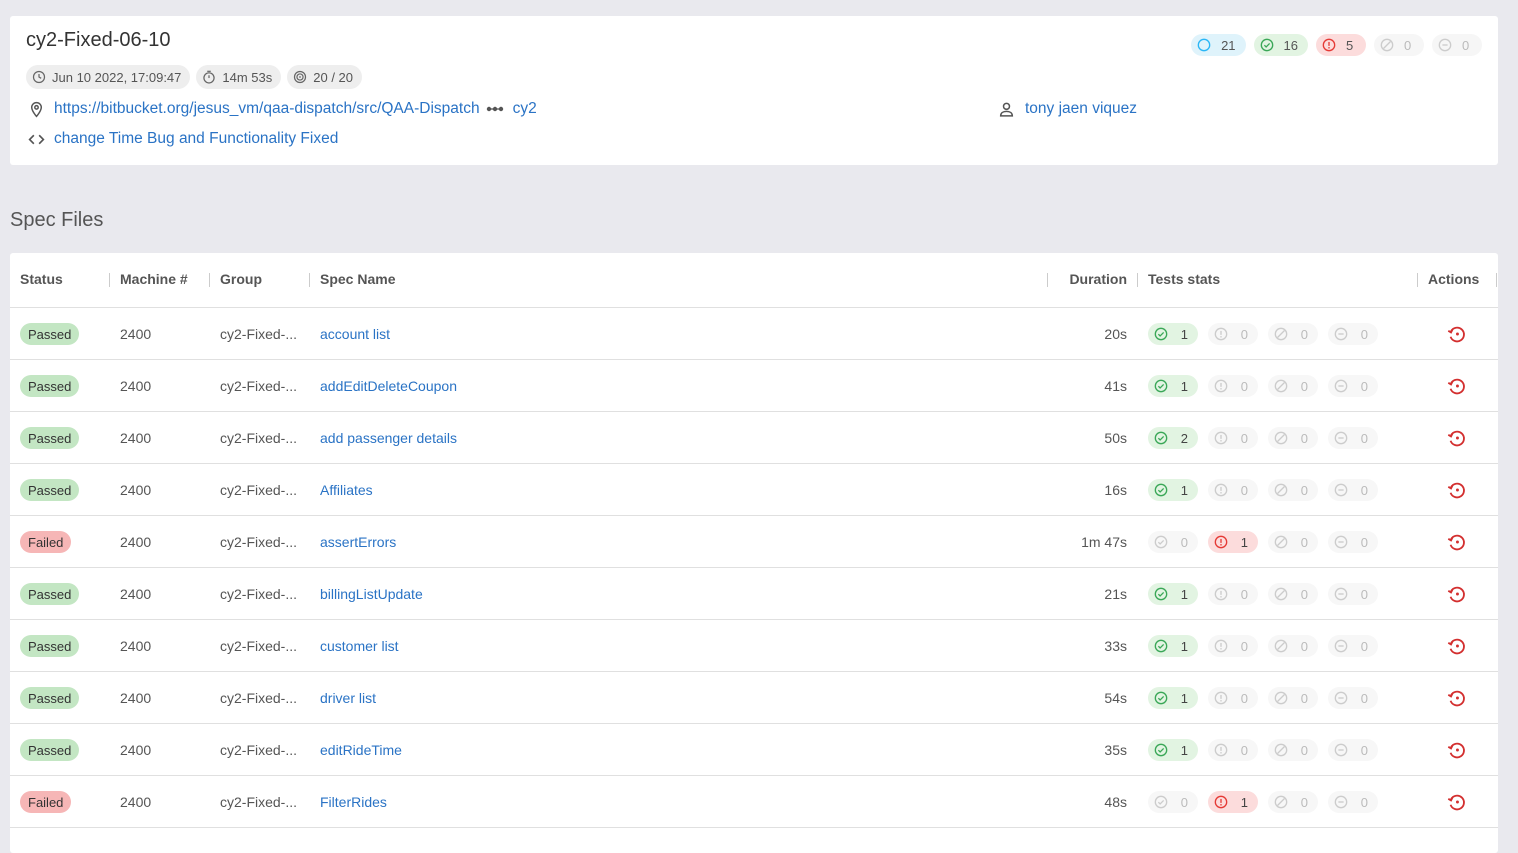 The width and height of the screenshot is (1518, 853). What do you see at coordinates (136, 490) in the screenshot?
I see `machine-number: 2400` at bounding box center [136, 490].